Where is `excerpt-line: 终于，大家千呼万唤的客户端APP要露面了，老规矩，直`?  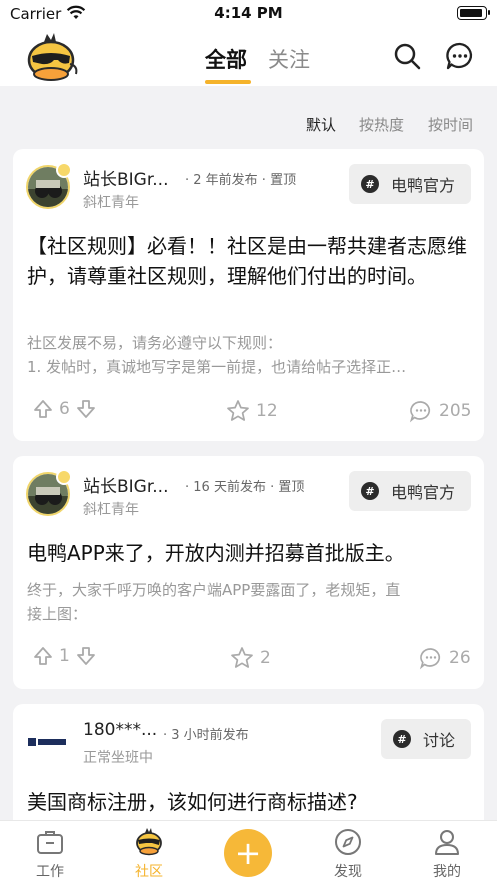 excerpt-line: 终于，大家千呼万唤的客户端APP要露面了，老规矩，直 is located at coordinates (214, 590).